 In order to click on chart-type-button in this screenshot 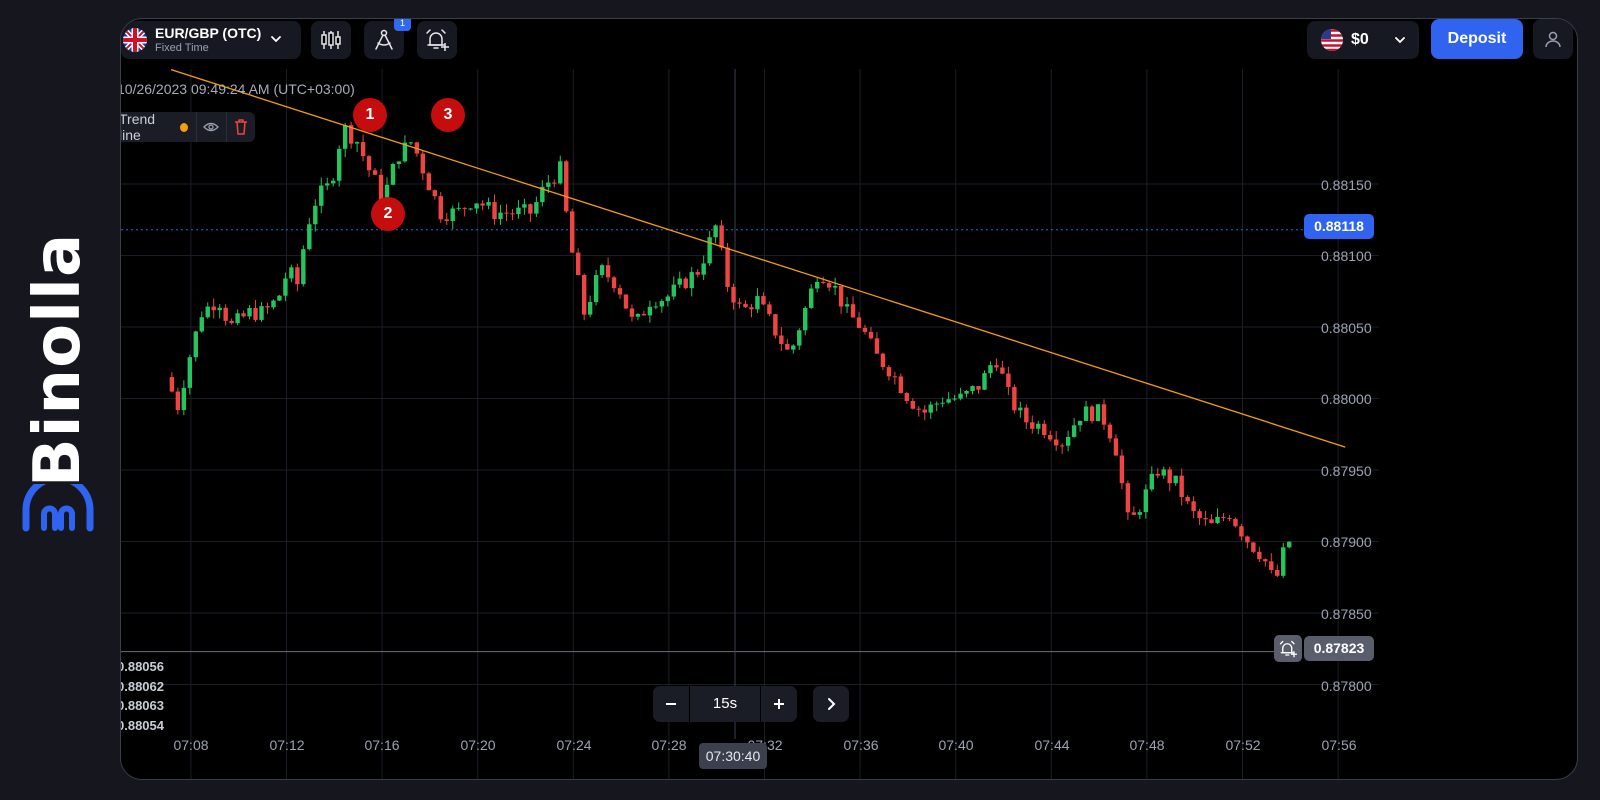, I will do `click(331, 40)`.